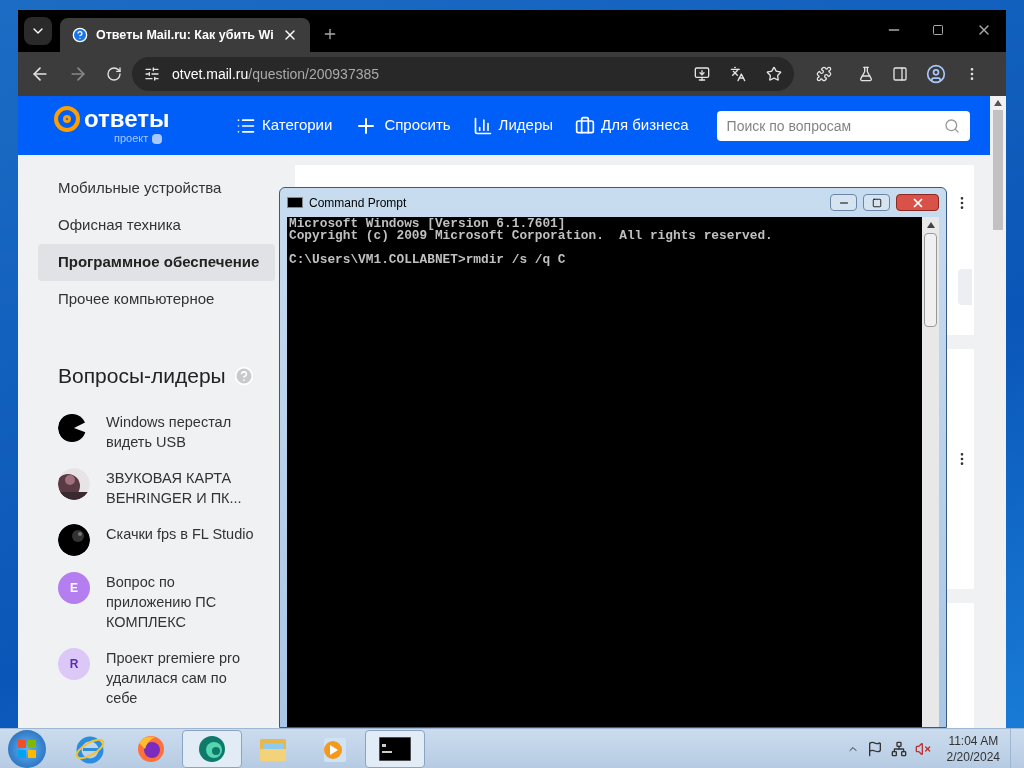  What do you see at coordinates (702, 74) in the screenshot?
I see `install-icon` at bounding box center [702, 74].